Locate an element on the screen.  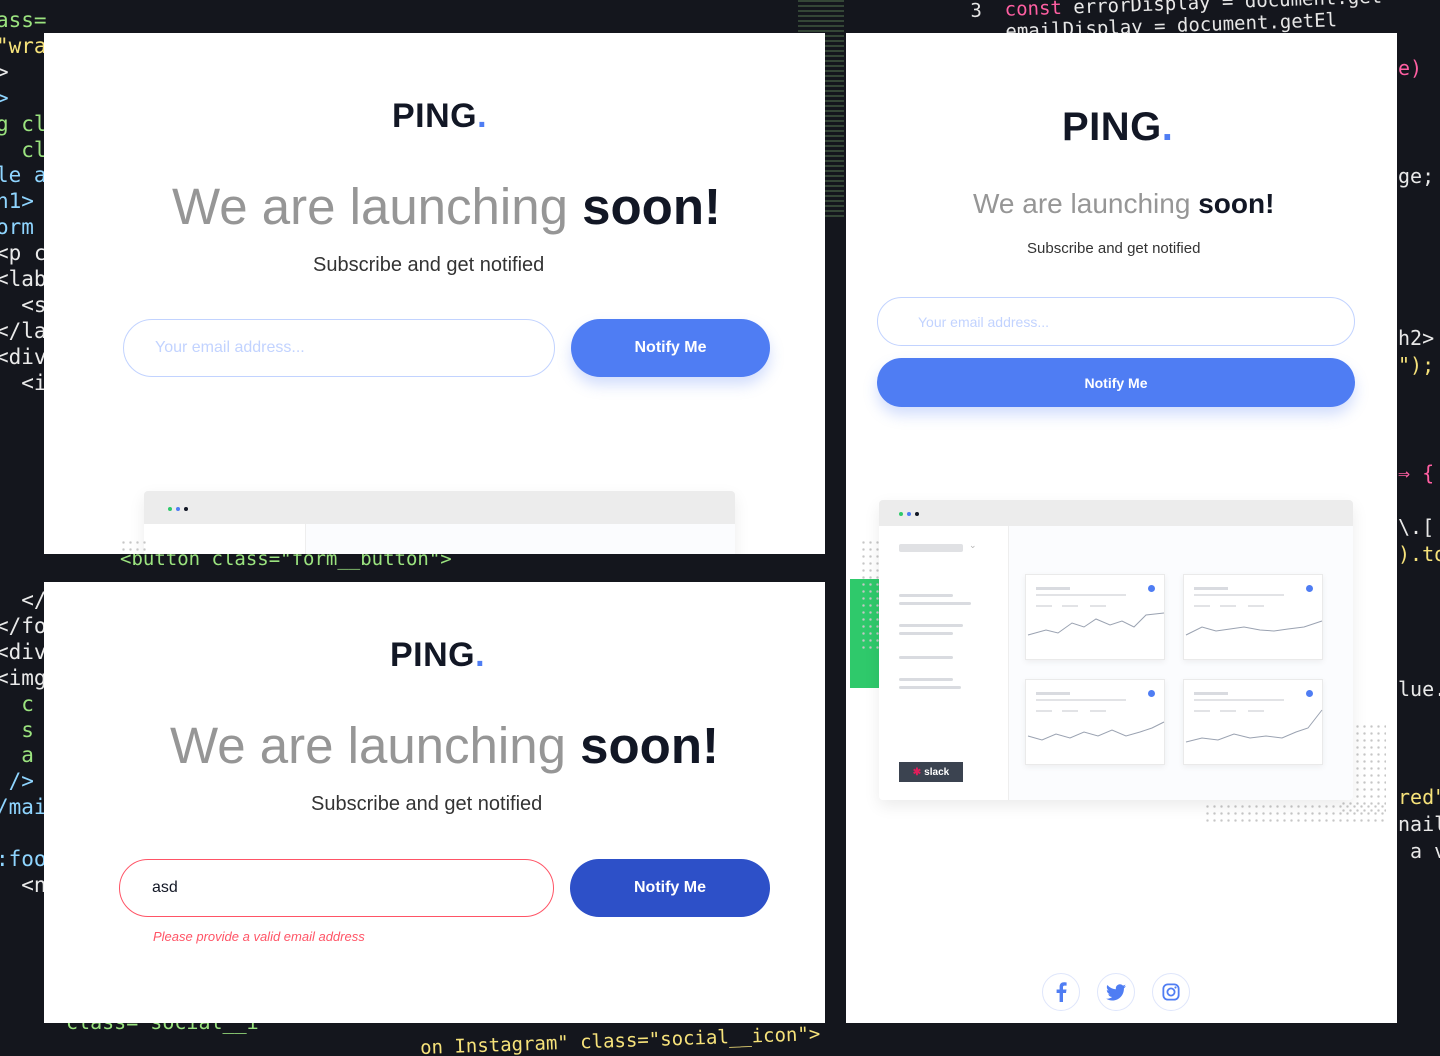
instagram-glyph is located at coordinates (1171, 992).